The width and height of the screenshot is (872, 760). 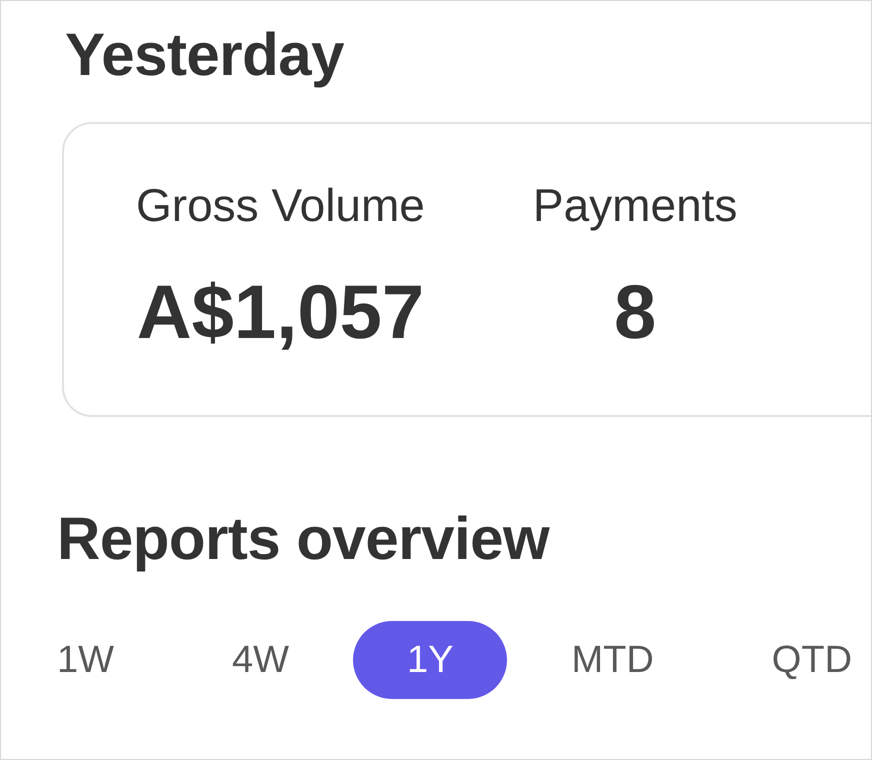 I want to click on period-tab: MTD, so click(x=612, y=660).